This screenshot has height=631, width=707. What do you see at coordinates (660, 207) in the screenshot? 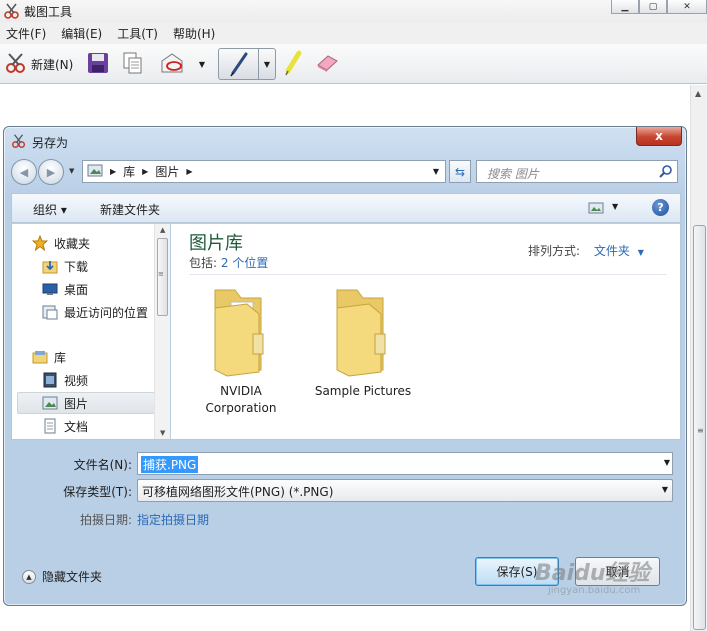
I see `help-icon: ?` at bounding box center [660, 207].